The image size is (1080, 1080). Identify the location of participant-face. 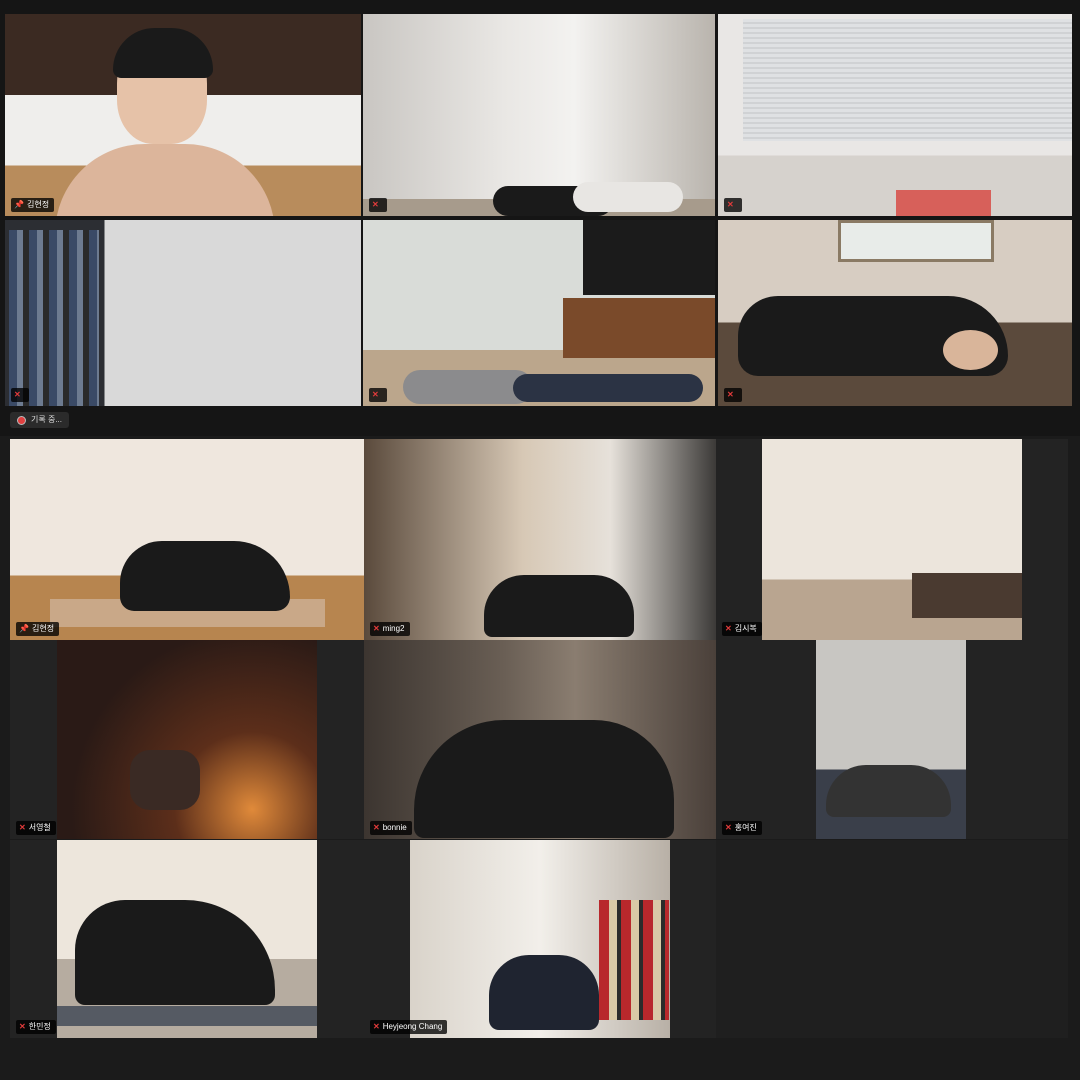
(970, 350).